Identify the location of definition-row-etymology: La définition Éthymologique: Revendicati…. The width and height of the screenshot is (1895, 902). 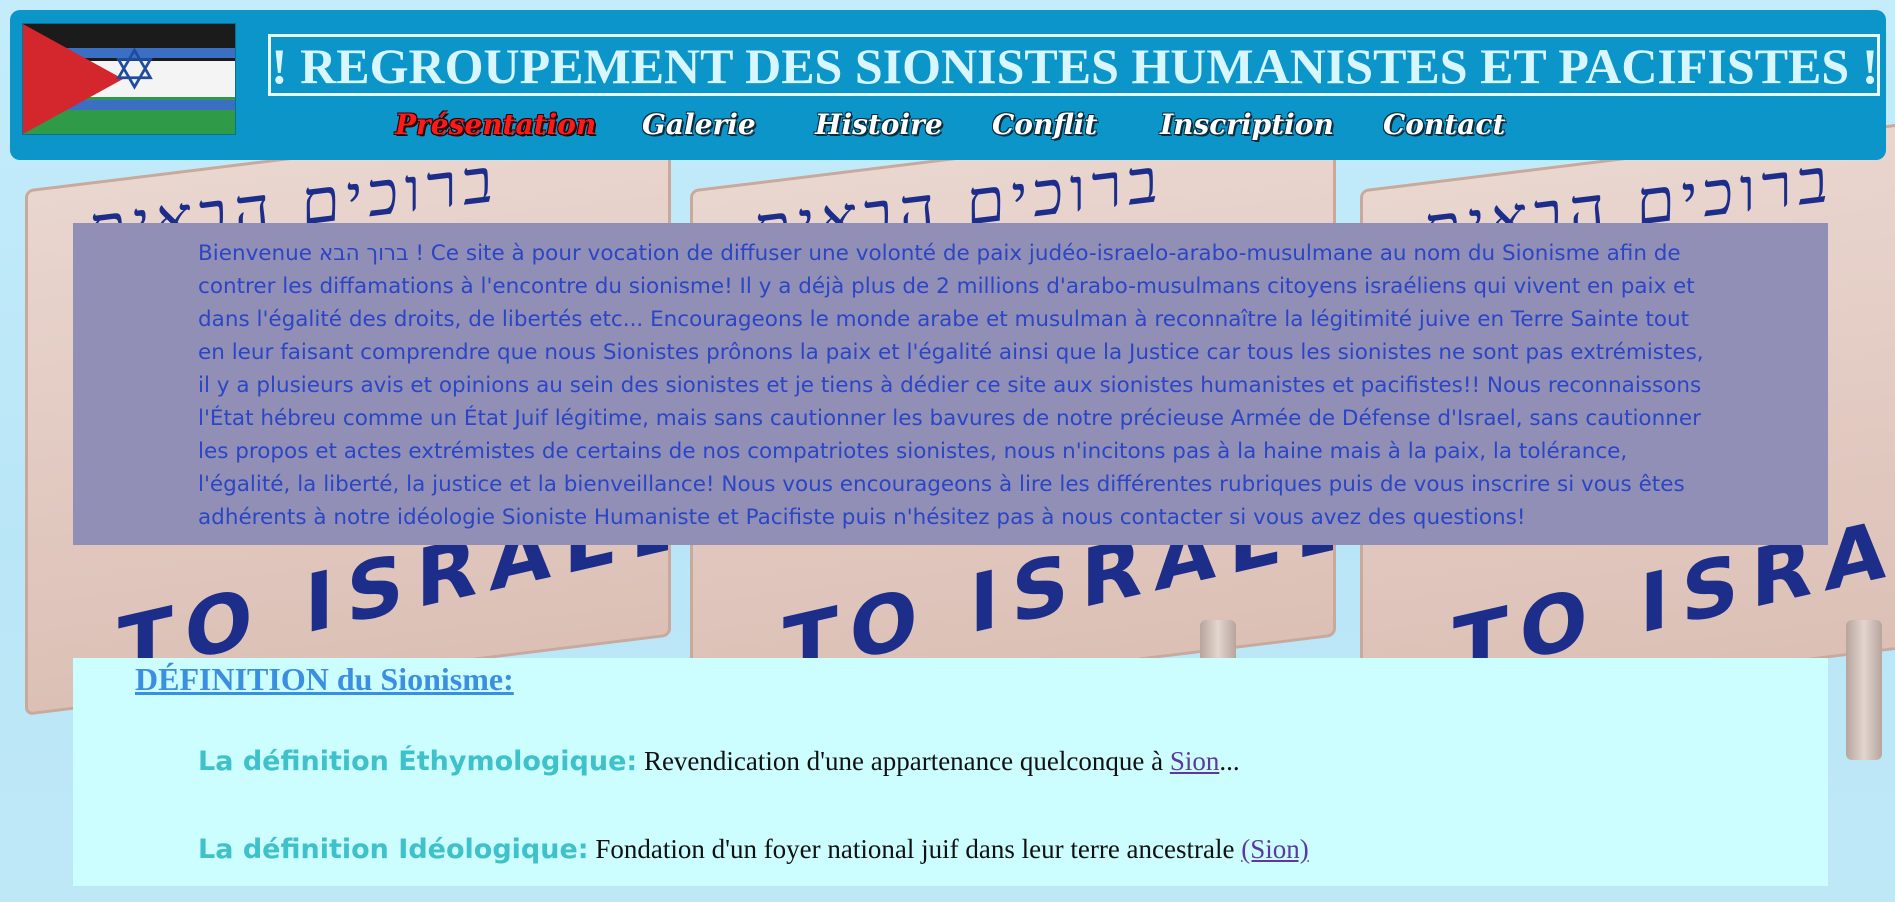
(719, 761).